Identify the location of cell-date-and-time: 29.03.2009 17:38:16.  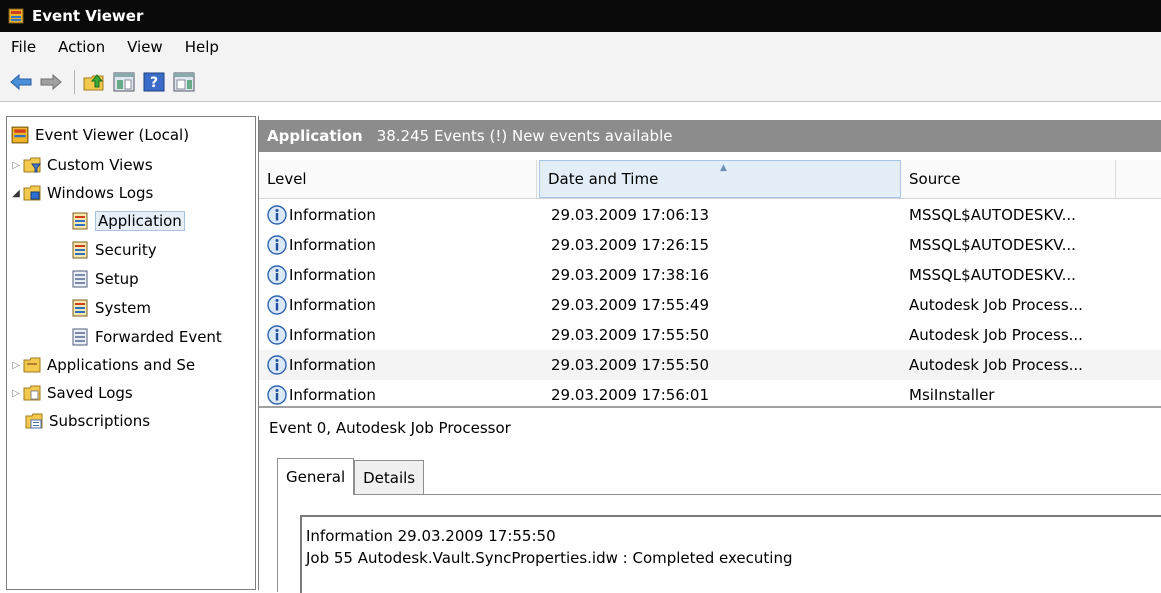
(630, 275).